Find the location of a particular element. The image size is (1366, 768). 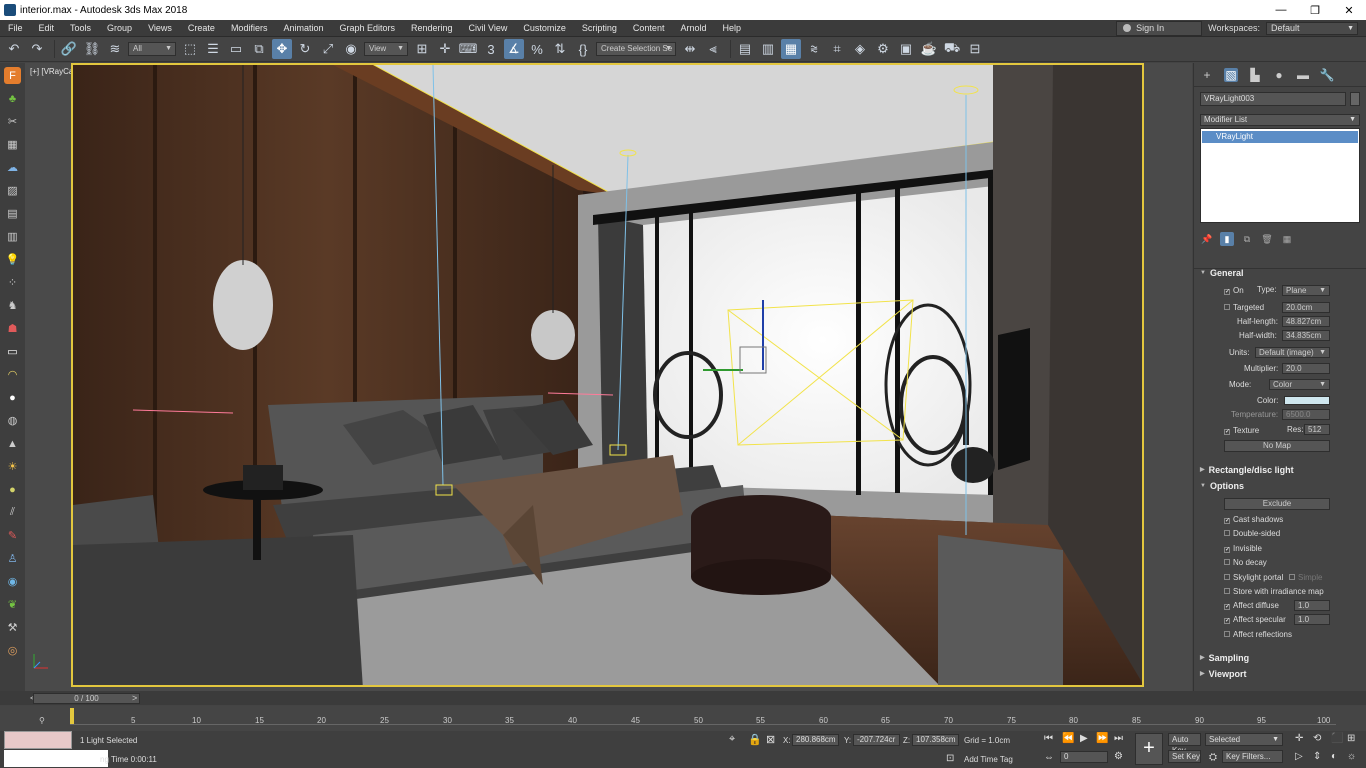

affect-specular-field: 1.0 is located at coordinates (1312, 619).